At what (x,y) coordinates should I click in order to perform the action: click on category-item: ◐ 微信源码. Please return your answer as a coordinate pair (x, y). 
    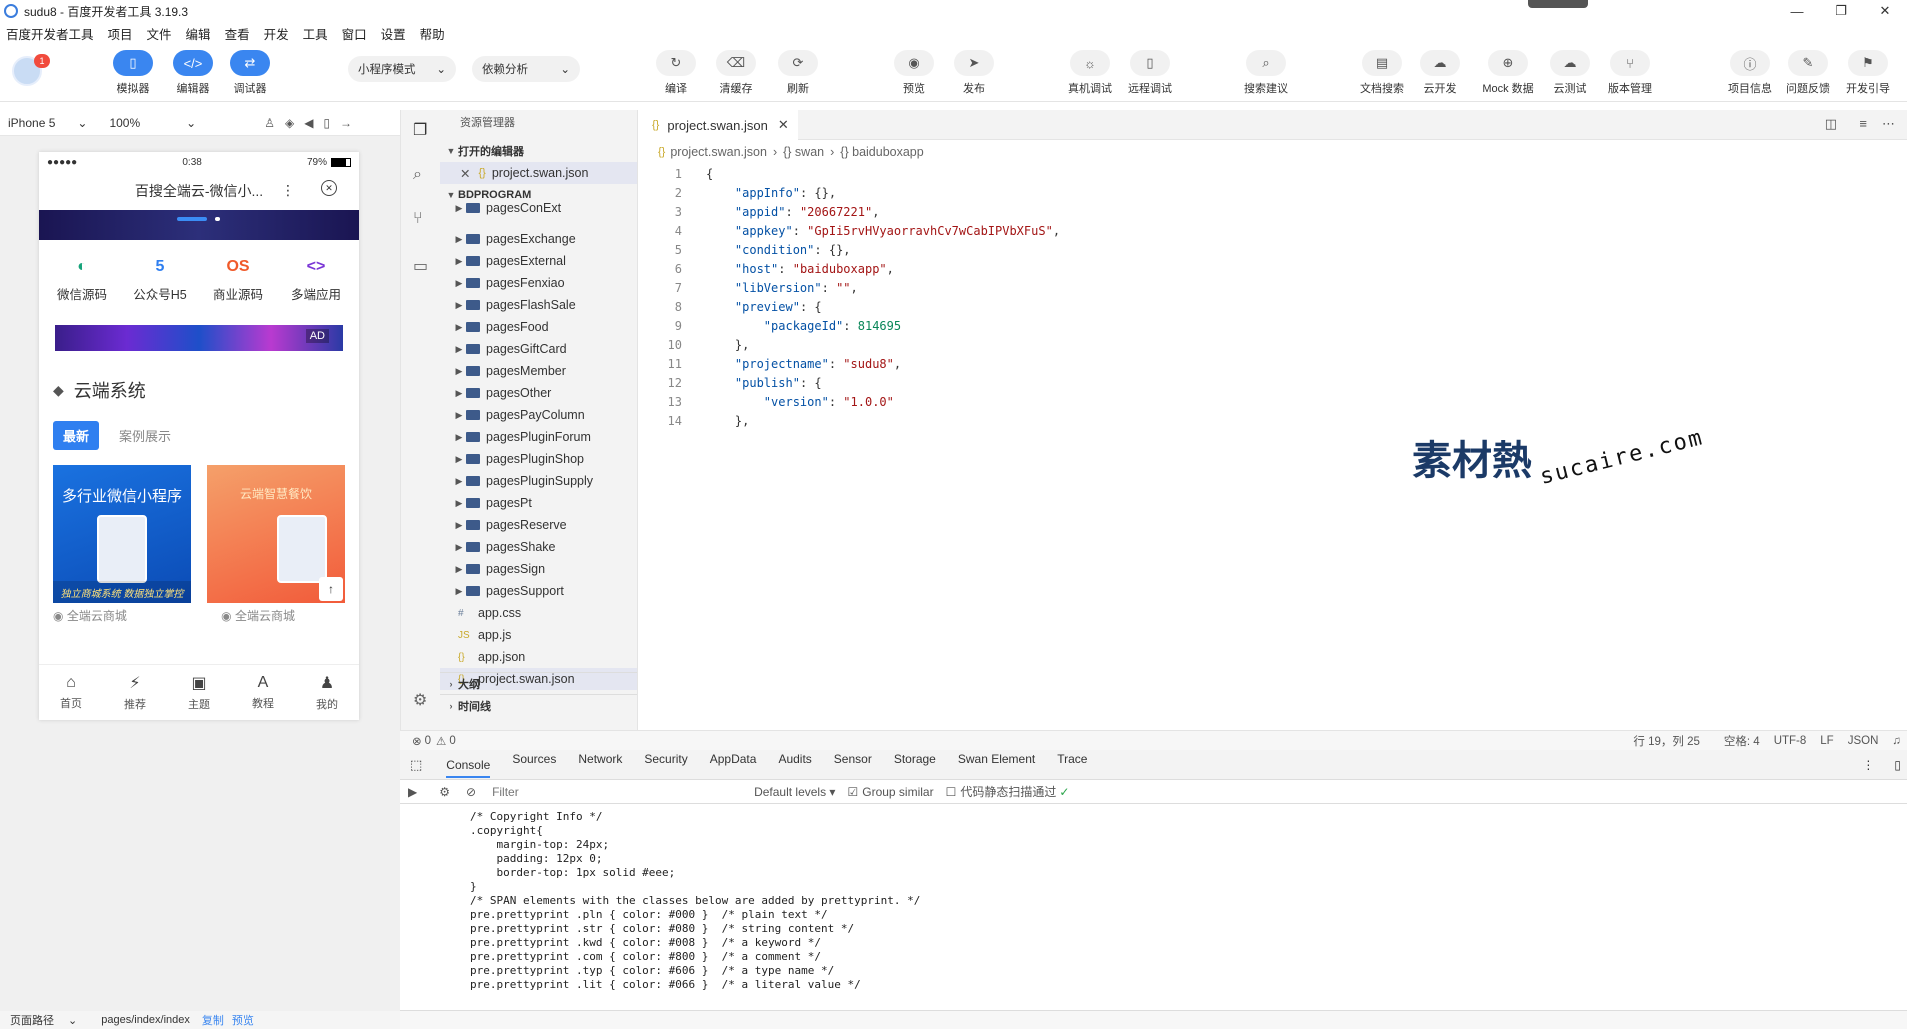
    Looking at the image, I should click on (82, 278).